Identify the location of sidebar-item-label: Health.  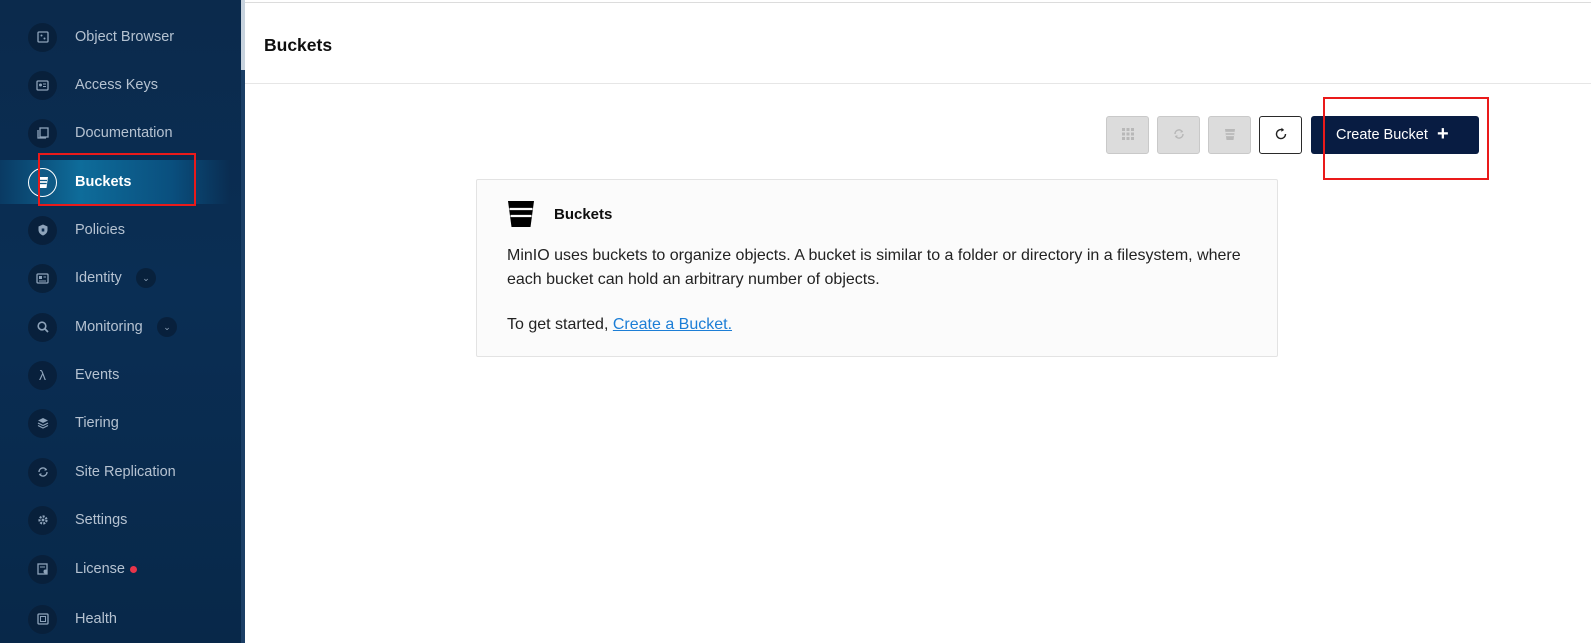
(96, 619).